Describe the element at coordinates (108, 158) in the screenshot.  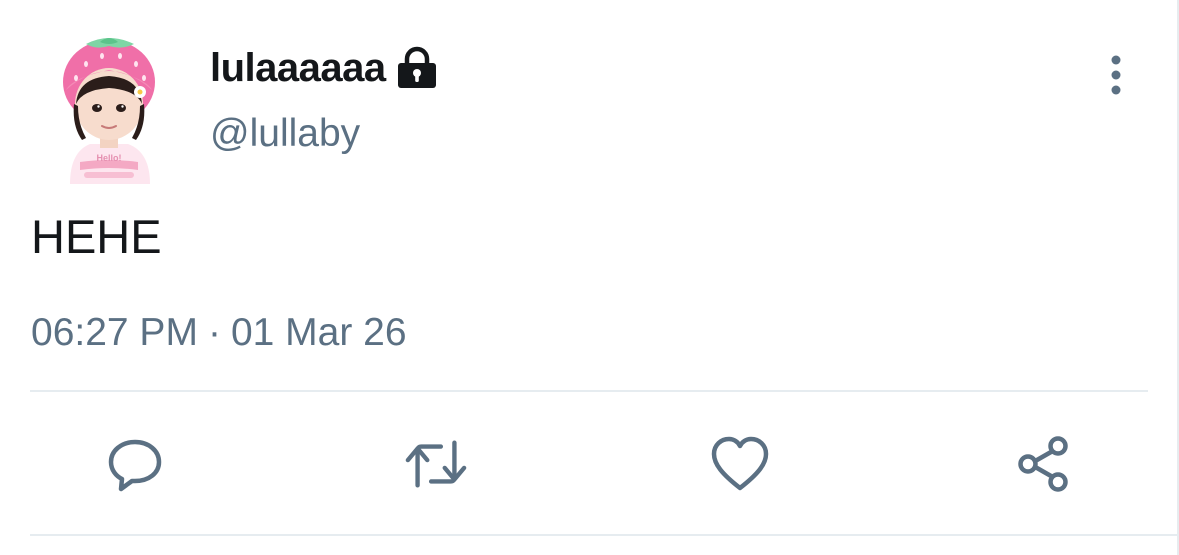
I see `avatar-shirt-text: Hello!` at that location.